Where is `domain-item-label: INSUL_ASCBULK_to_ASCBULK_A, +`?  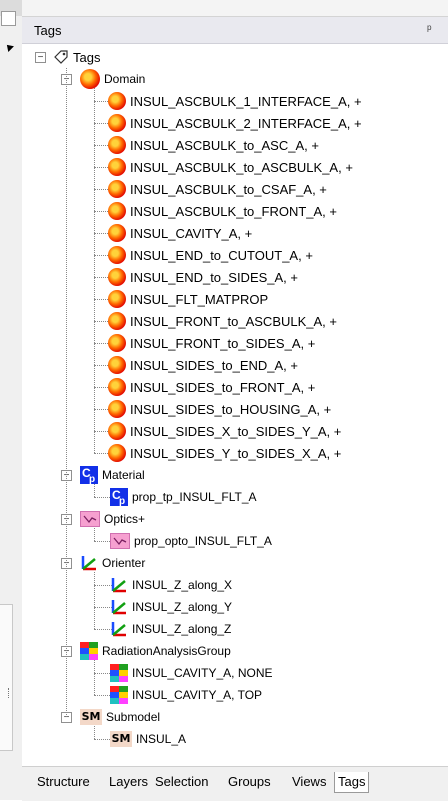
domain-item-label: INSUL_ASCBULK_to_ASCBULK_A, + is located at coordinates (241, 167).